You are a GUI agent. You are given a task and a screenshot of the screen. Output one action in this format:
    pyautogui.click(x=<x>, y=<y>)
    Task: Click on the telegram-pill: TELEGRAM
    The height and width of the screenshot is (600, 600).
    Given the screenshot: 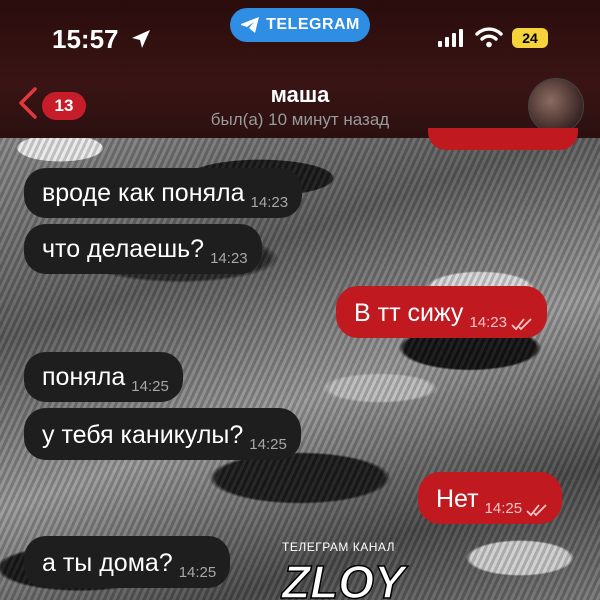 What is the action you would take?
    pyautogui.click(x=300, y=25)
    